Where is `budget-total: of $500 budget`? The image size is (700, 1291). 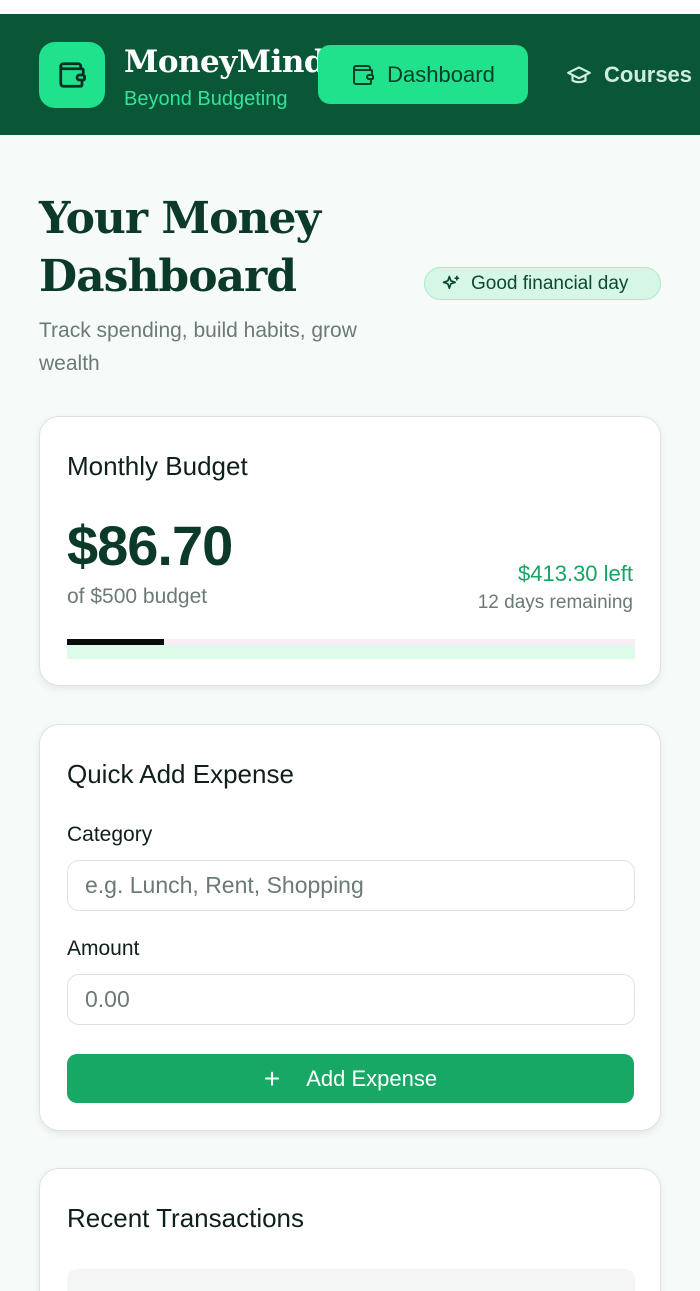
budget-total: of $500 budget is located at coordinates (137, 596).